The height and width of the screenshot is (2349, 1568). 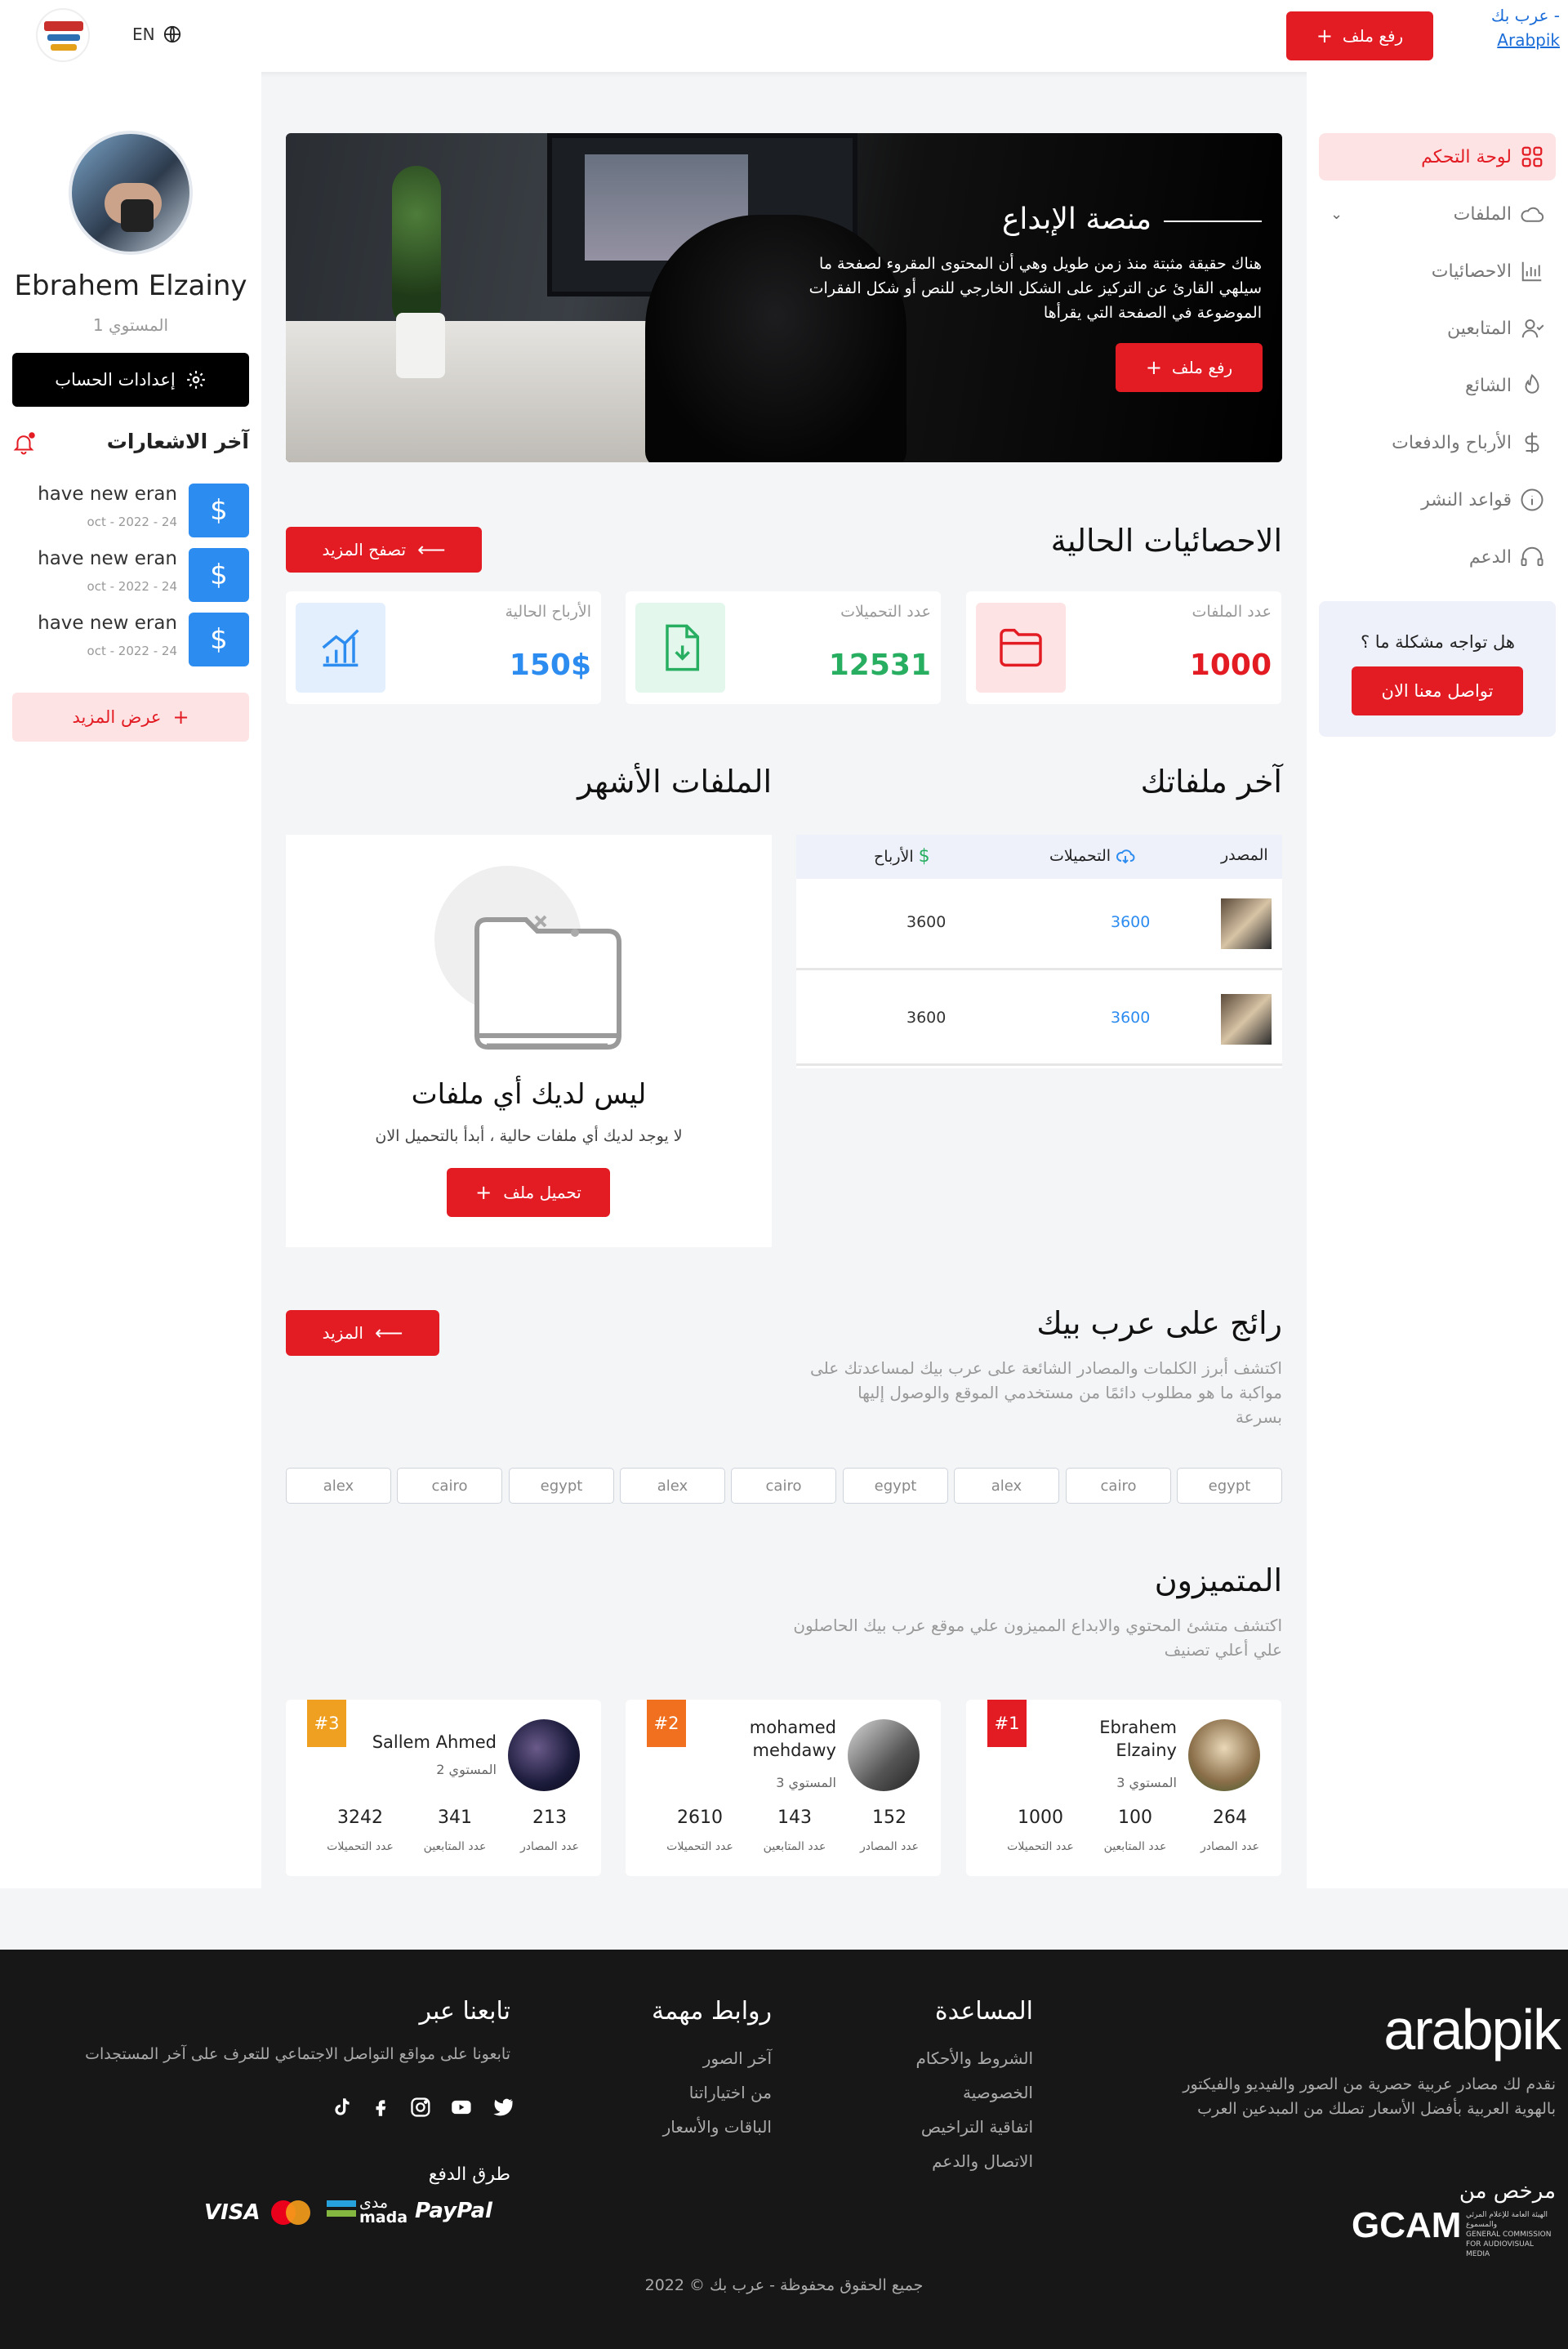 What do you see at coordinates (783, 647) in the screenshot?
I see `stat-card: عدد التحميلات 12531` at bounding box center [783, 647].